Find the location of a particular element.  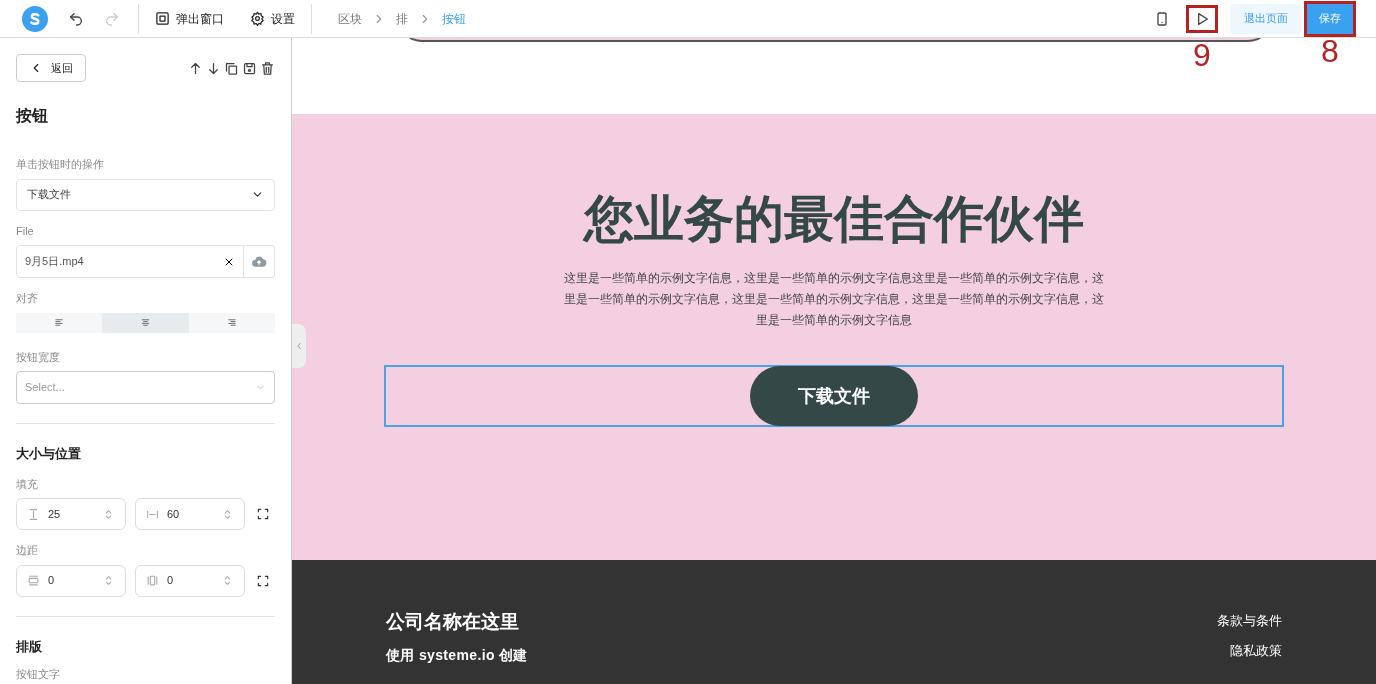

field-label: 填充 is located at coordinates (27, 484).